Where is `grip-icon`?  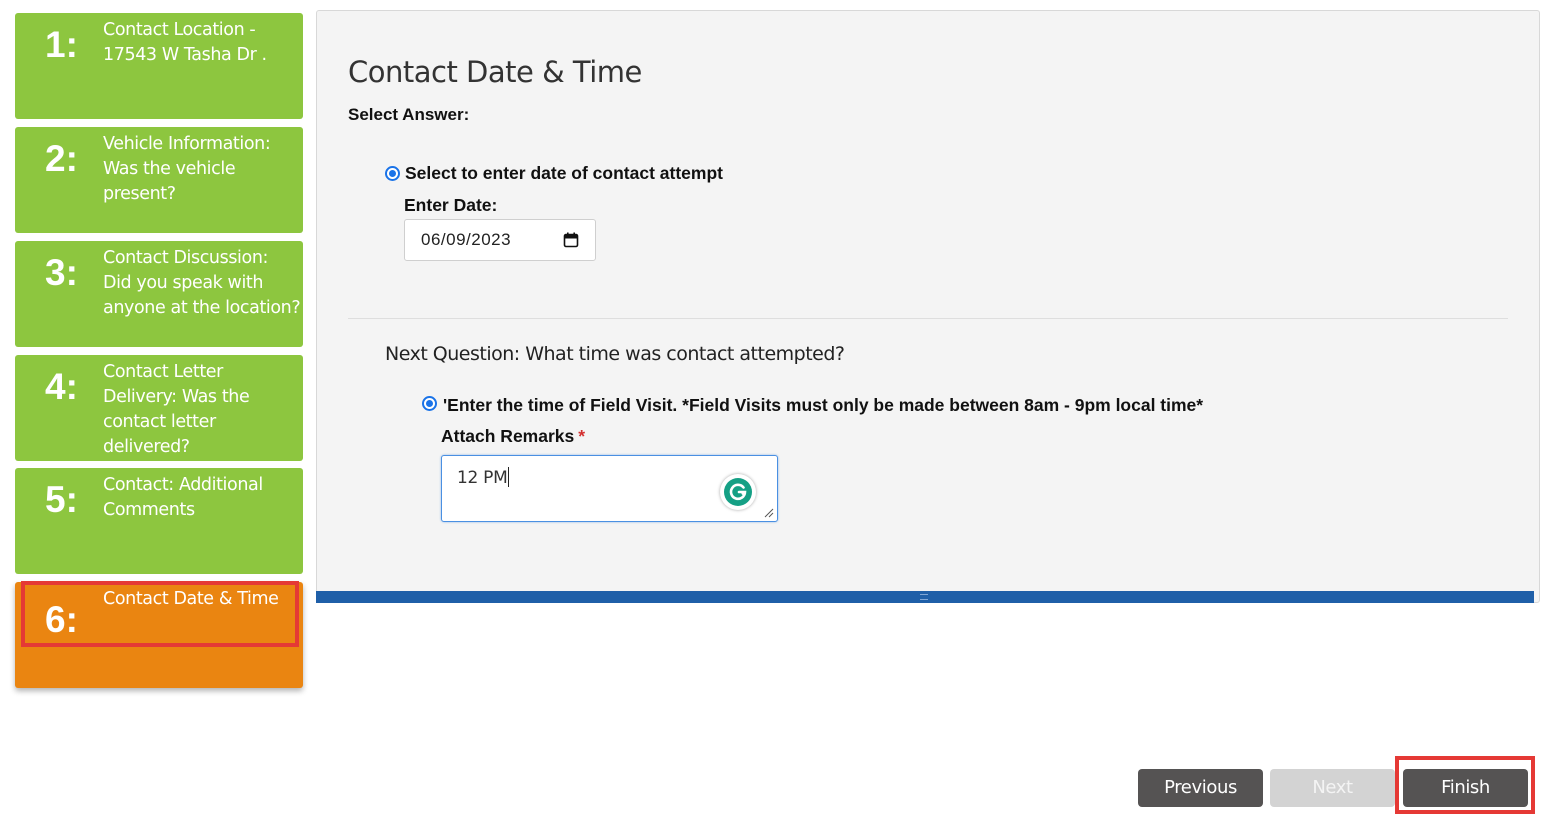
grip-icon is located at coordinates (924, 597).